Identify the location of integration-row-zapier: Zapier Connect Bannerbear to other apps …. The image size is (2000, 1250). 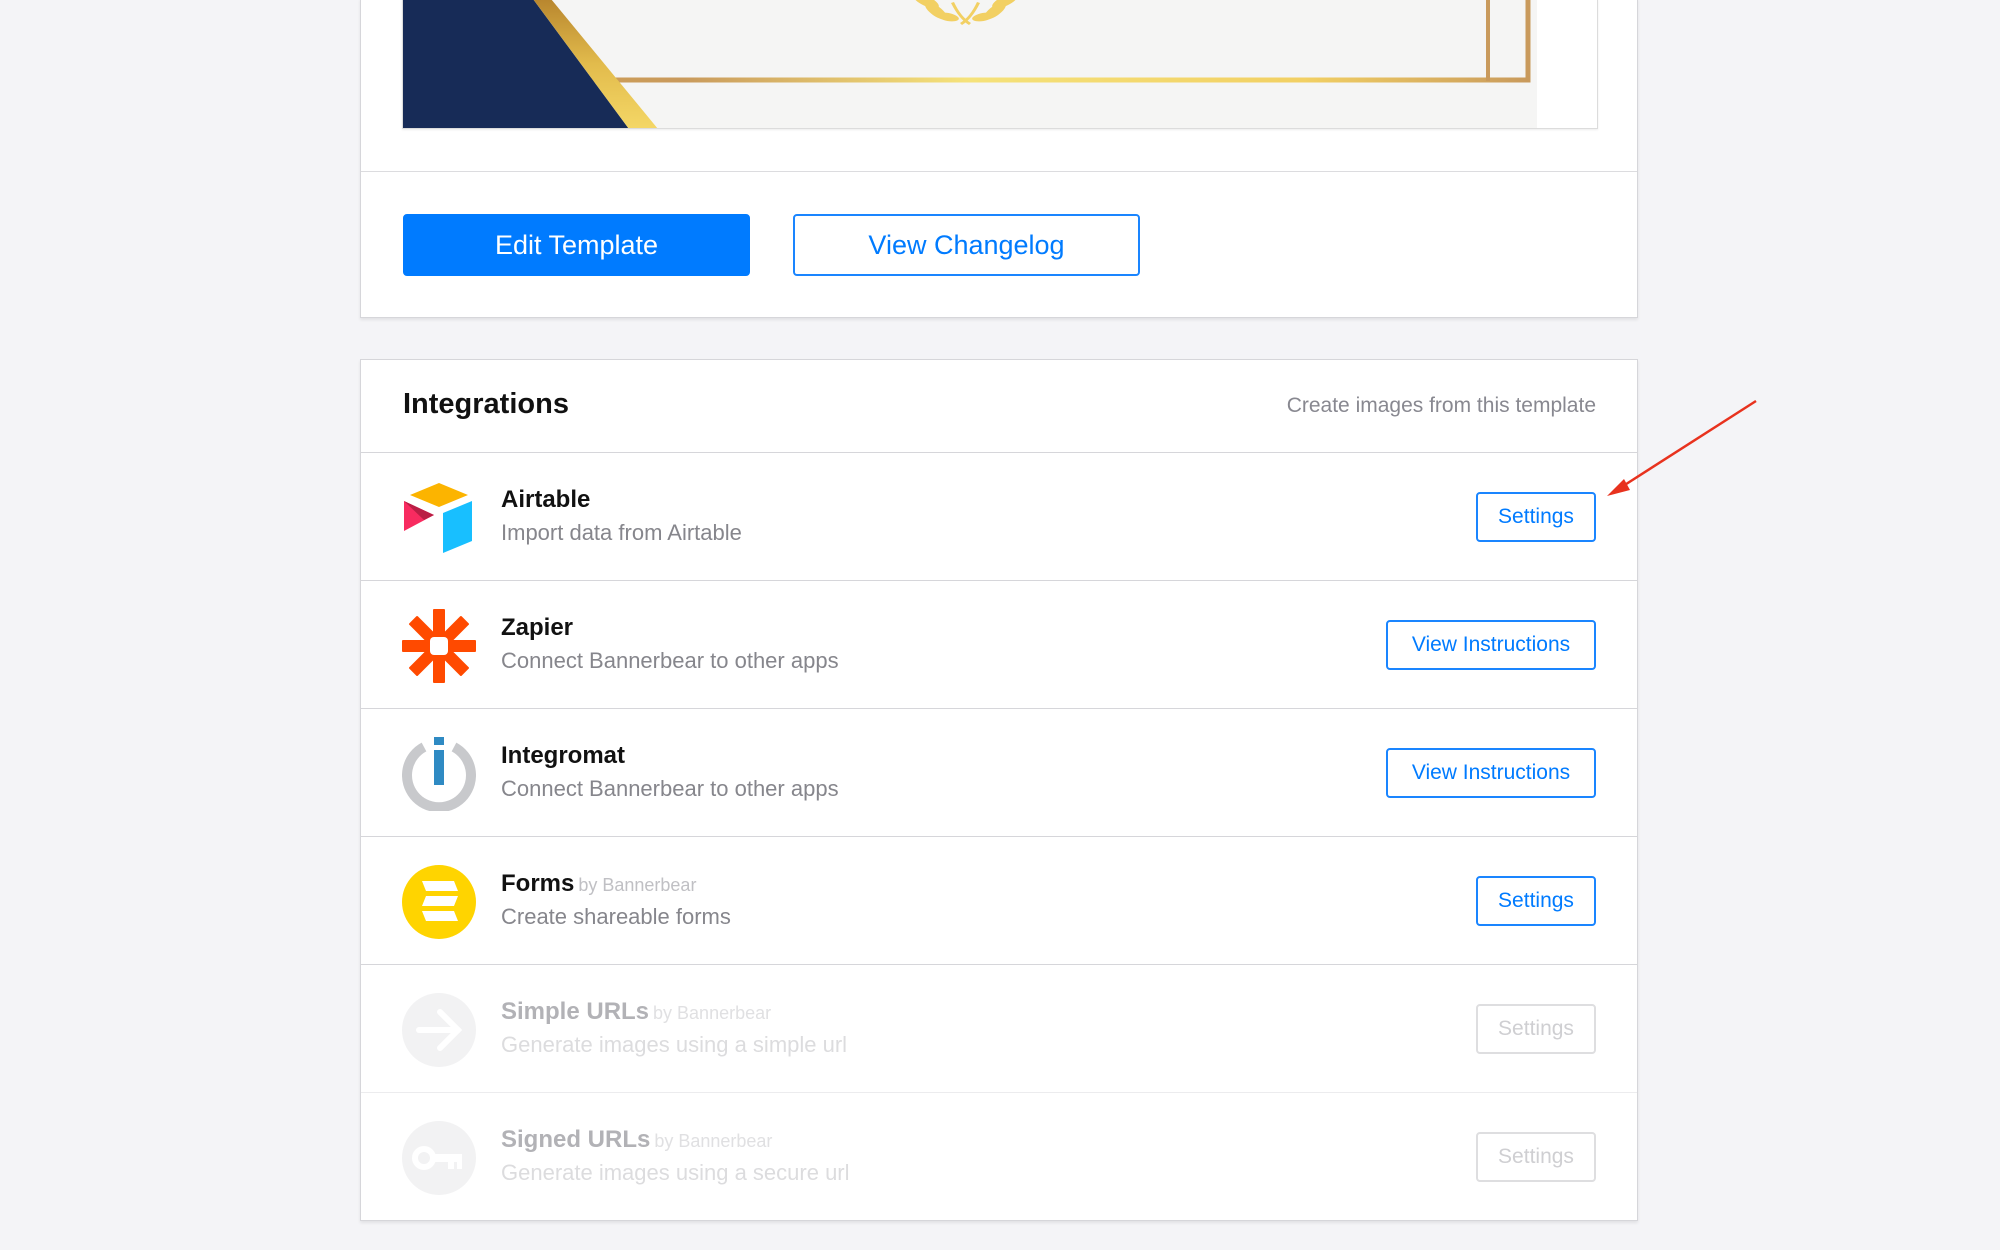
(999, 645).